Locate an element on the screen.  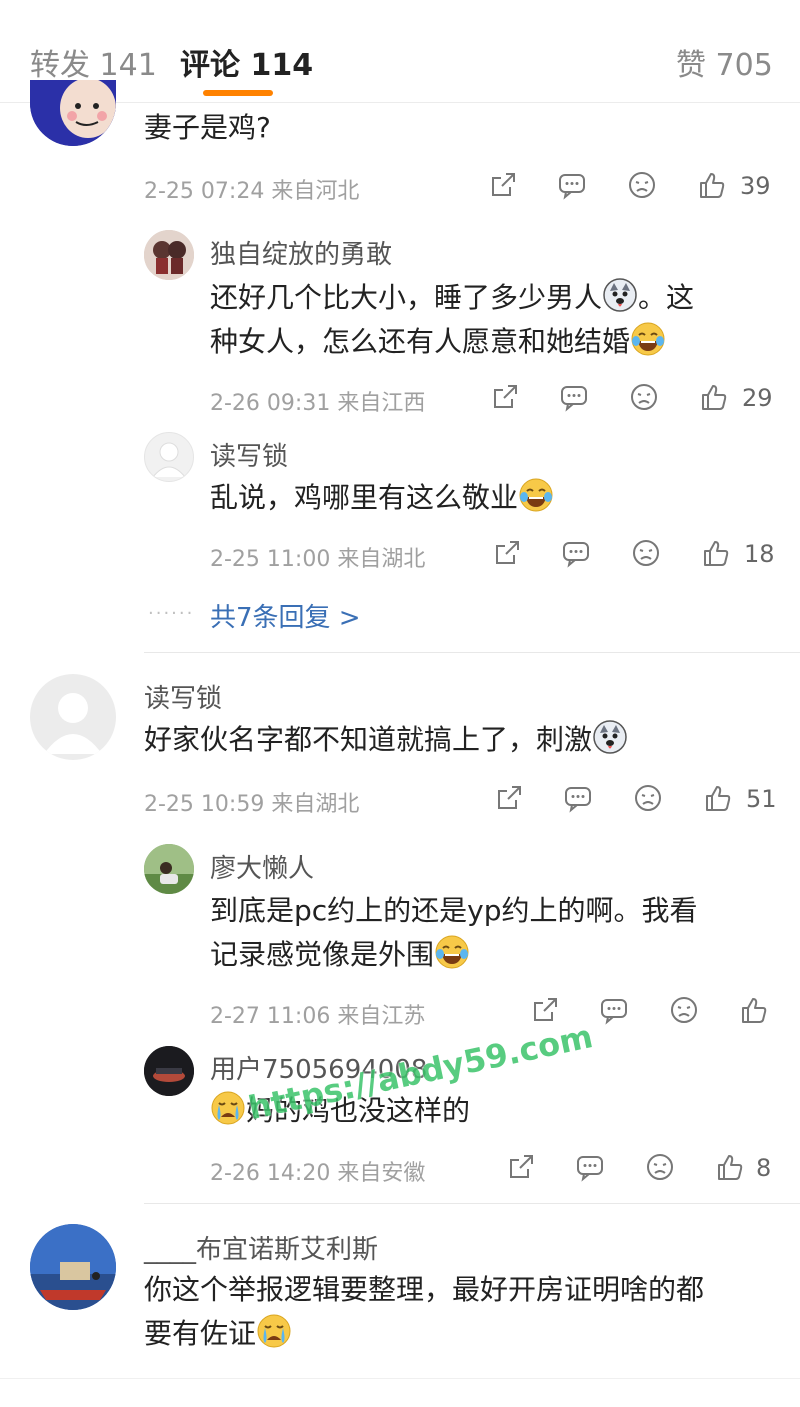
reply-date: 2-25 11:00 来自湖北 is located at coordinates (318, 559).